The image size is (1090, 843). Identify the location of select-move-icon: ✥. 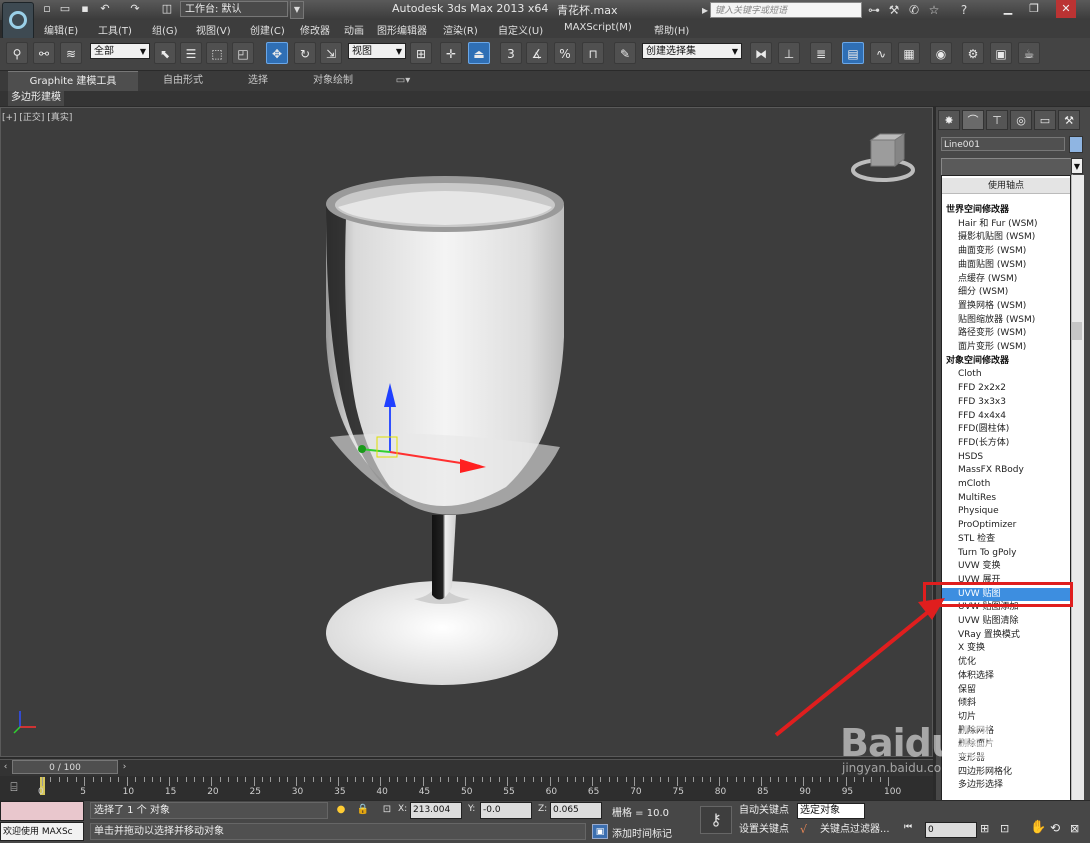
(277, 53).